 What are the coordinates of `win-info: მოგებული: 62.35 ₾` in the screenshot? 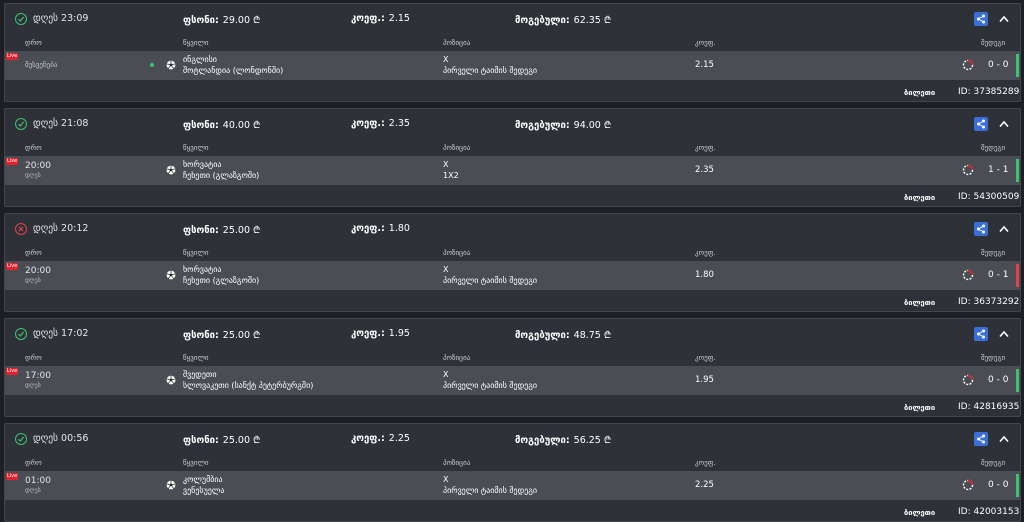 It's located at (563, 19).